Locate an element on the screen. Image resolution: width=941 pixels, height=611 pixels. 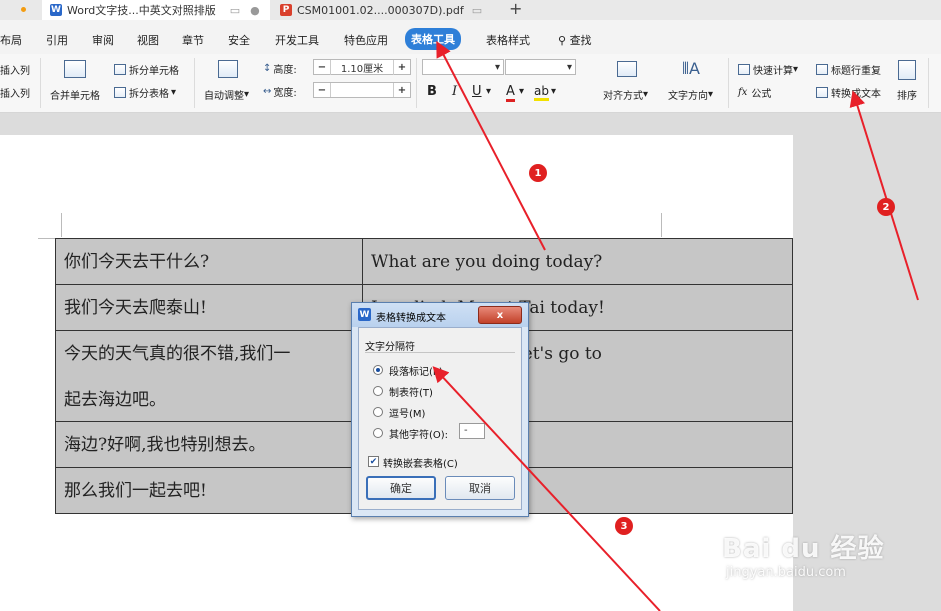
watermark-brand: Bai du 经验 is located at coordinates (803, 549).